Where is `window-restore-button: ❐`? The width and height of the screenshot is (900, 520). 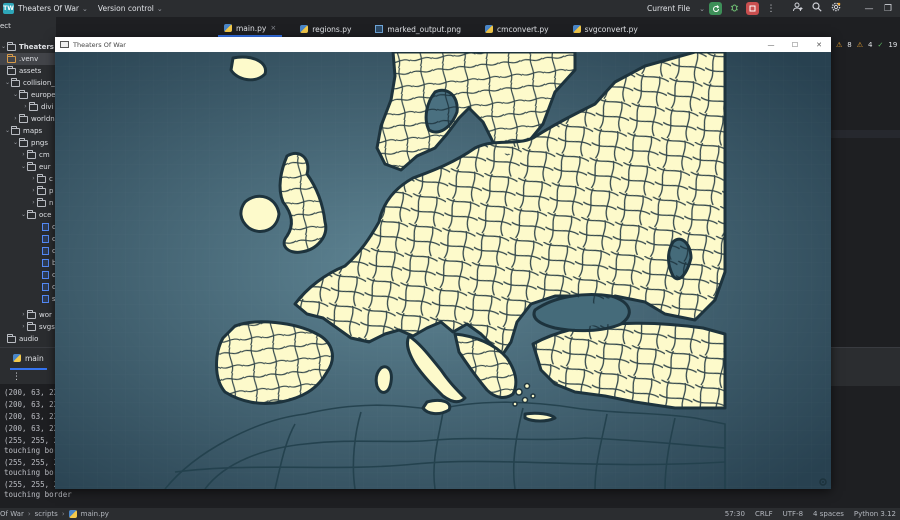 window-restore-button: ❐ is located at coordinates (888, 9).